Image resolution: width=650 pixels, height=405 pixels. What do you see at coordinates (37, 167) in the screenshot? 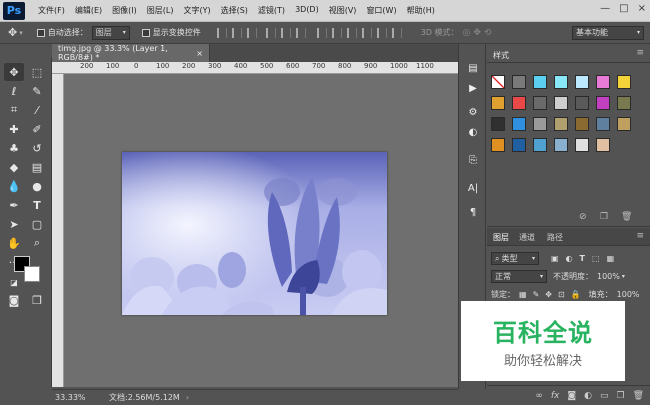
I see `gradient-tool-icon: ▤` at bounding box center [37, 167].